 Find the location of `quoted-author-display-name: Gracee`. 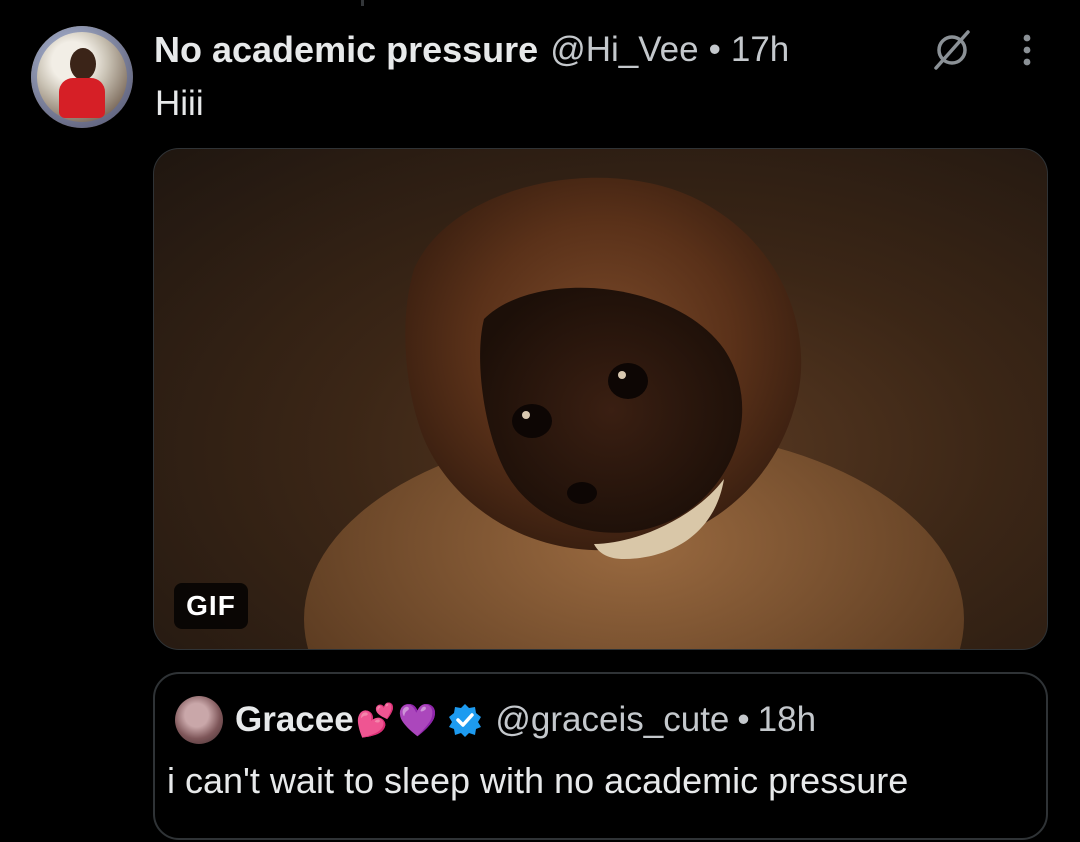

quoted-author-display-name: Gracee is located at coordinates (294, 720).